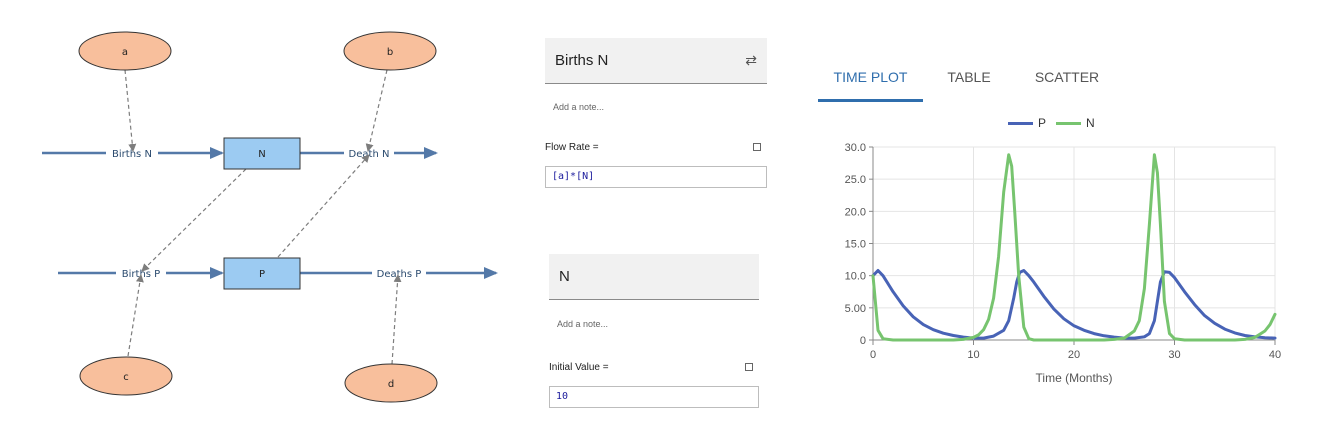 The height and width of the screenshot is (436, 1344). I want to click on panel-title: Births N, so click(582, 60).